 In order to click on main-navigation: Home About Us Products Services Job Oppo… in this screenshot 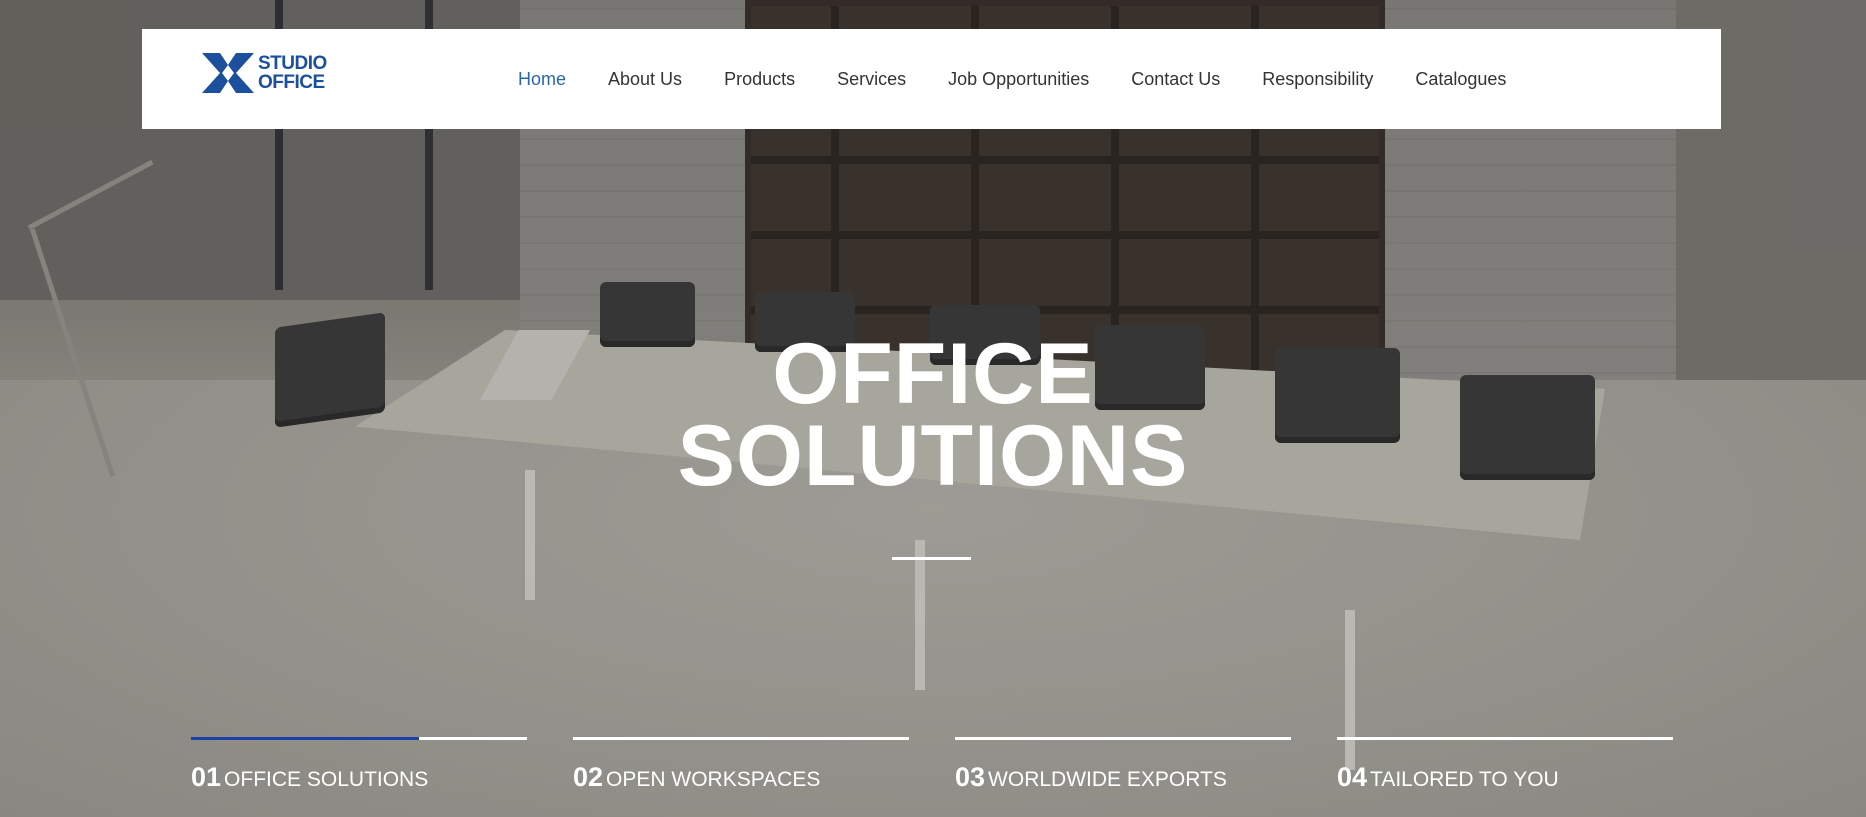, I will do `click(1033, 79)`.